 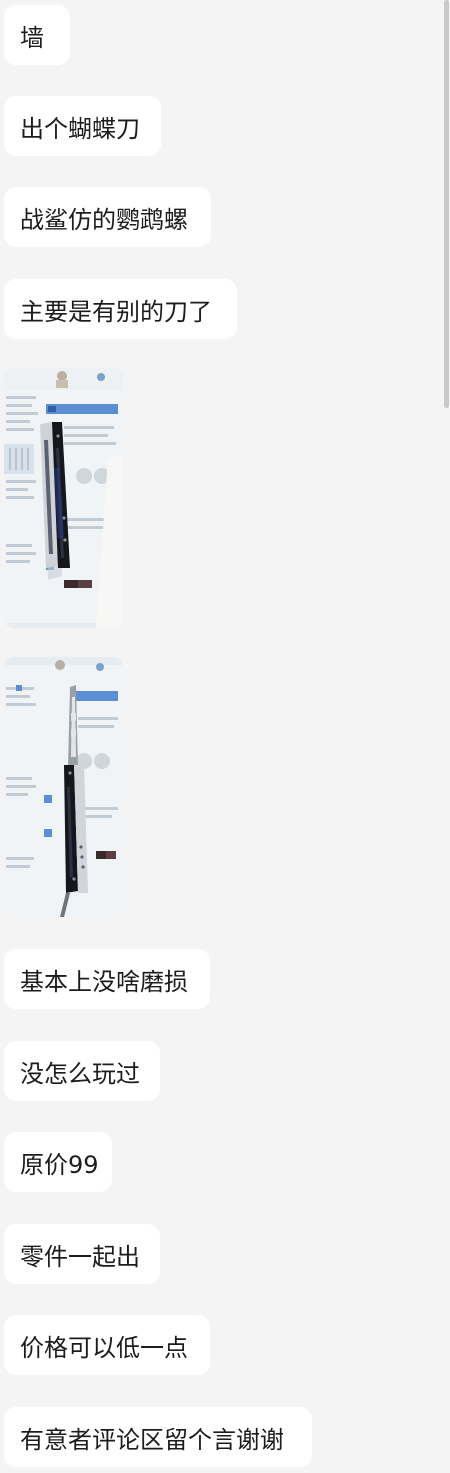 I want to click on message-bubble: 零件一起出, so click(x=82, y=1254).